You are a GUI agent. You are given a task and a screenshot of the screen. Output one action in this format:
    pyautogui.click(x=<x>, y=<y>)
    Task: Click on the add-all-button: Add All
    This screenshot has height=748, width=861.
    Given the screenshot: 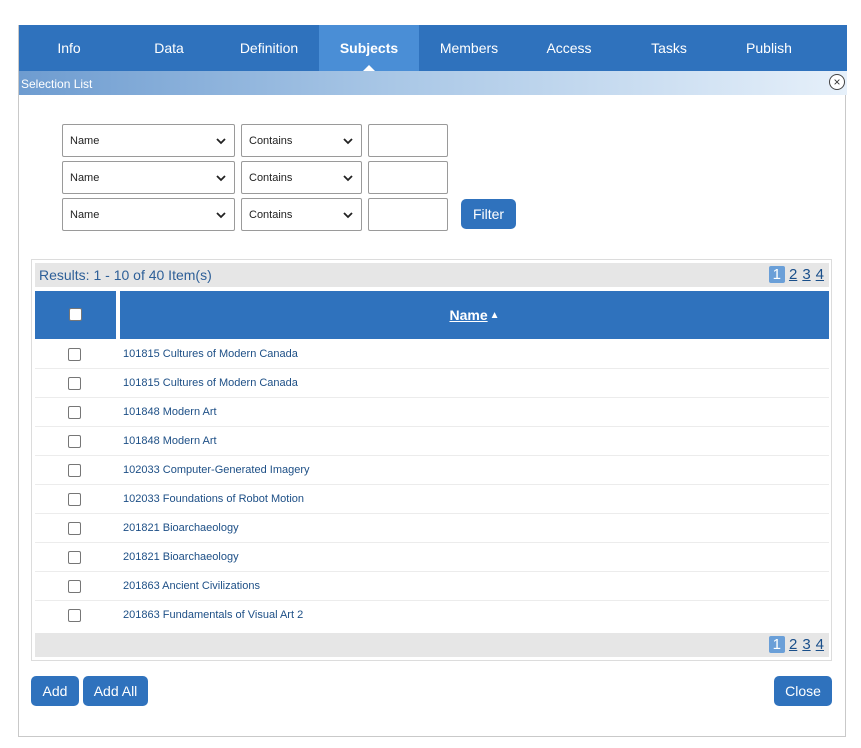 What is the action you would take?
    pyautogui.click(x=115, y=691)
    